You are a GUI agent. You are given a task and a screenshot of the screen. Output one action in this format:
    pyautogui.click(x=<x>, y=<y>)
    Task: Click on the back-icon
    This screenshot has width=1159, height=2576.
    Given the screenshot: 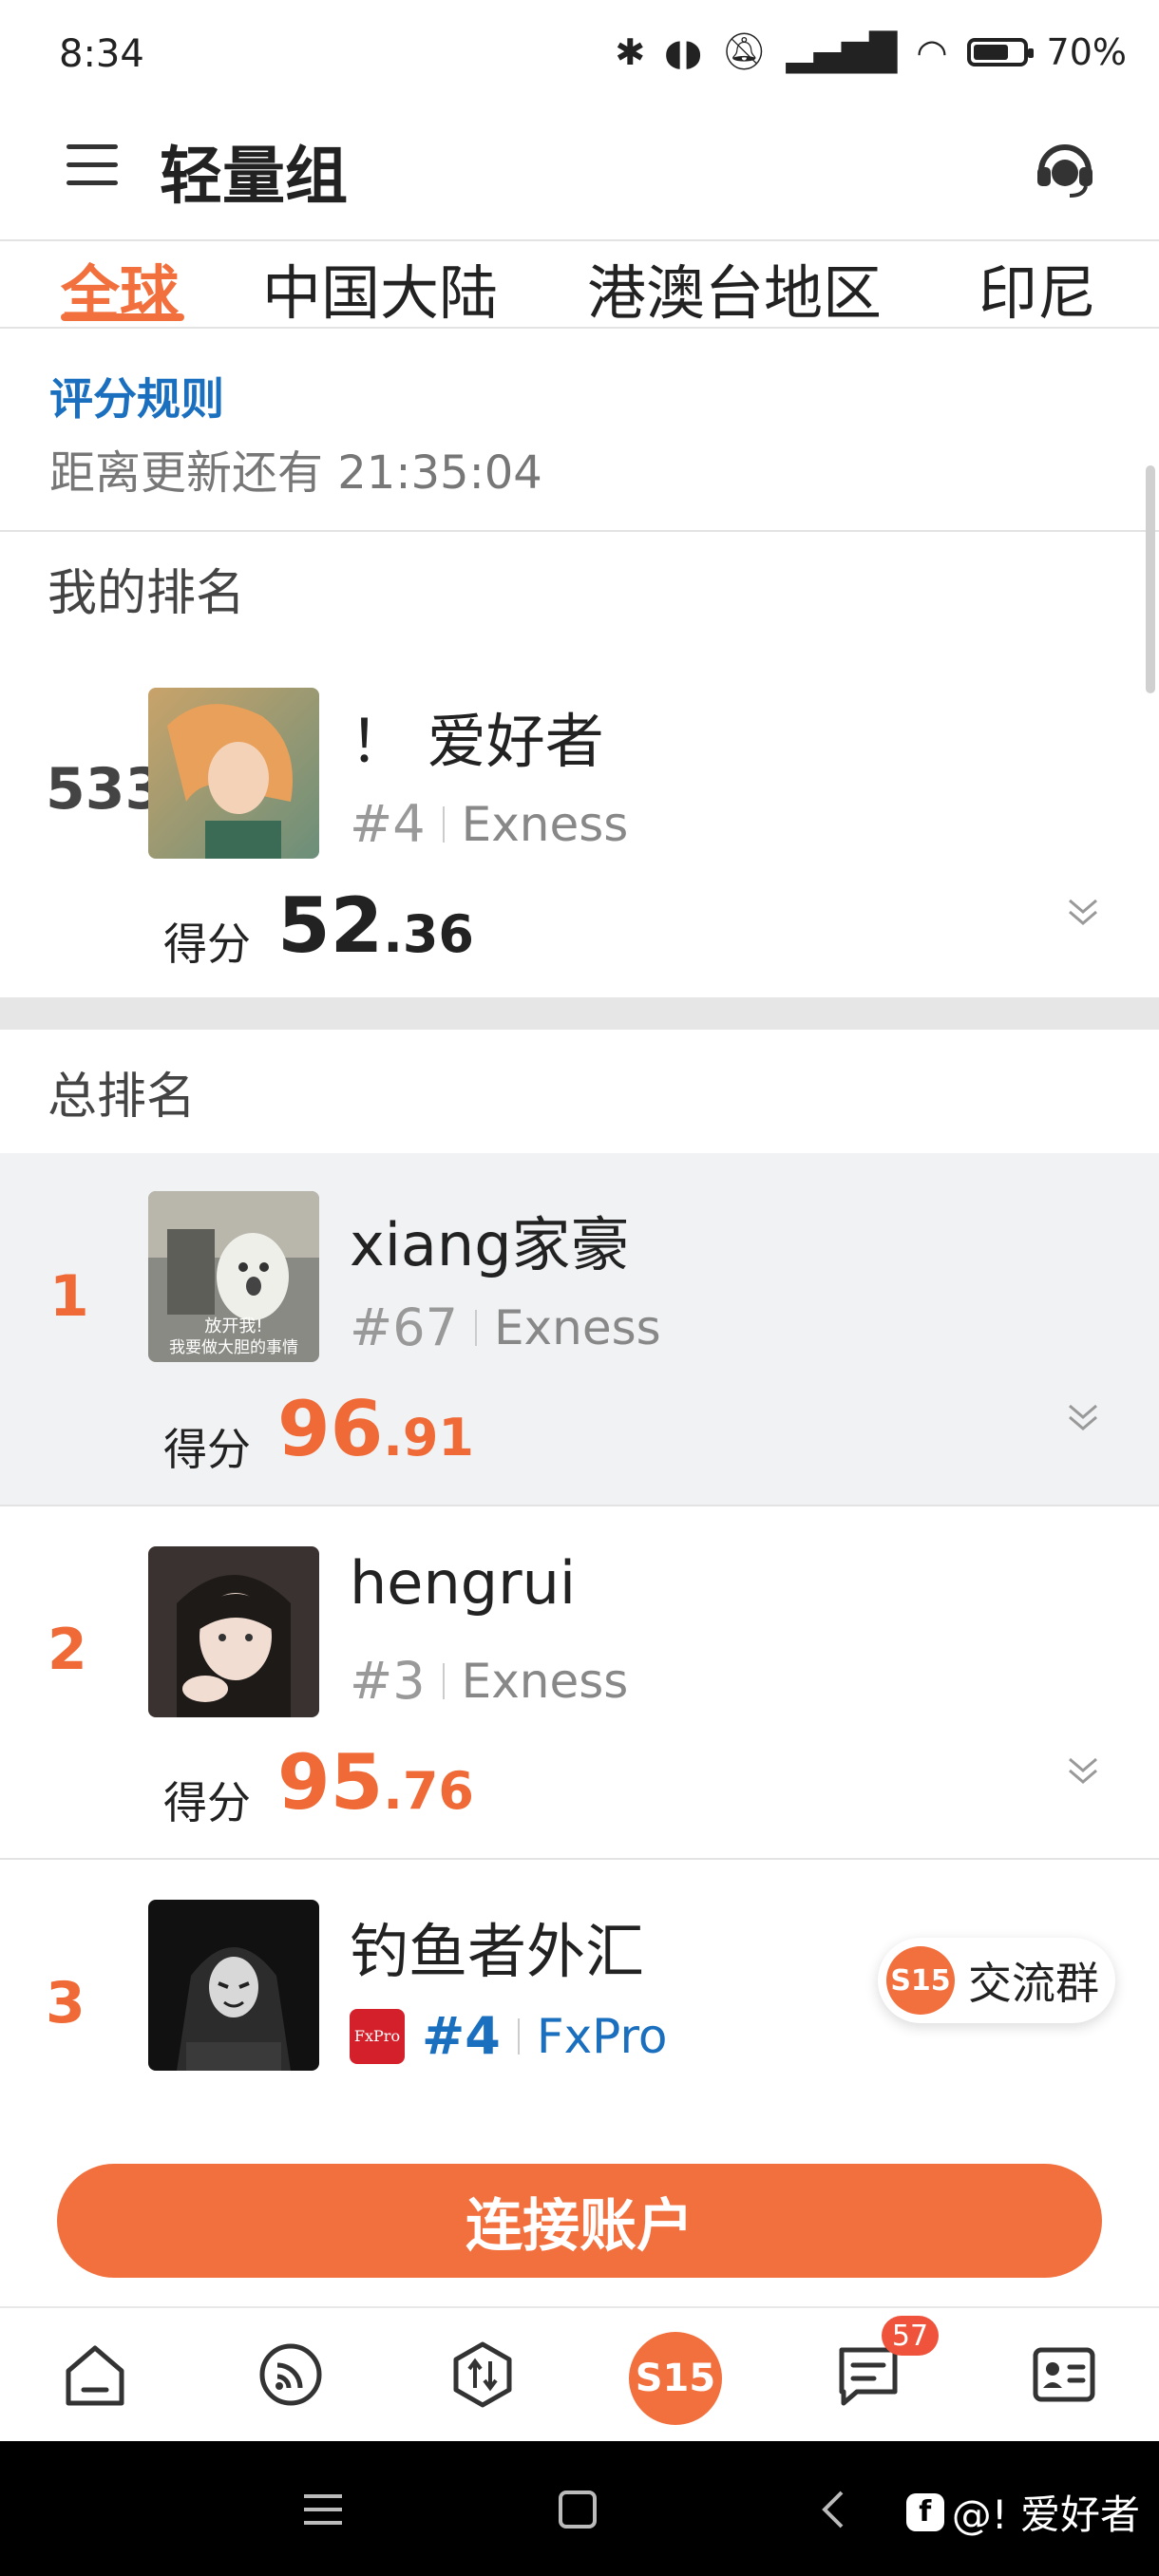 What is the action you would take?
    pyautogui.click(x=834, y=2509)
    